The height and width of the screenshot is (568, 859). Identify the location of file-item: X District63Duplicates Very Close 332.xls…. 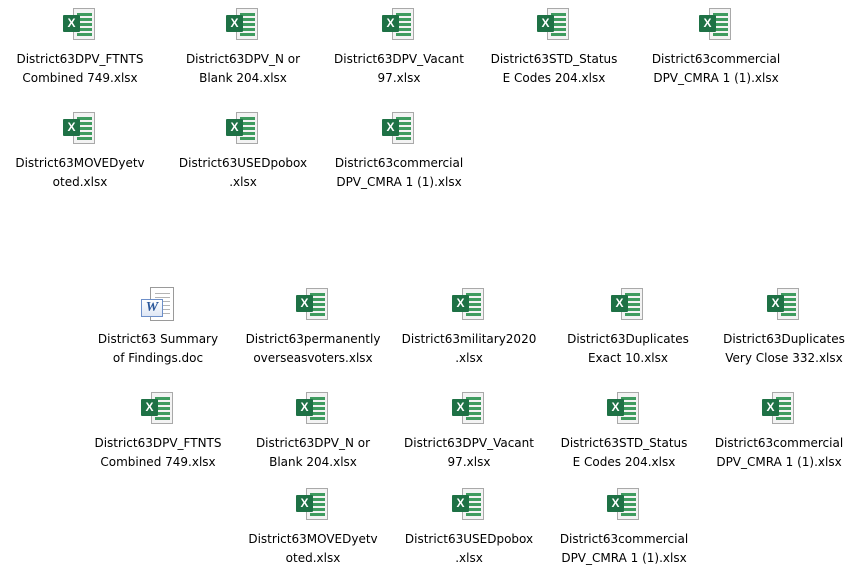
(781, 327).